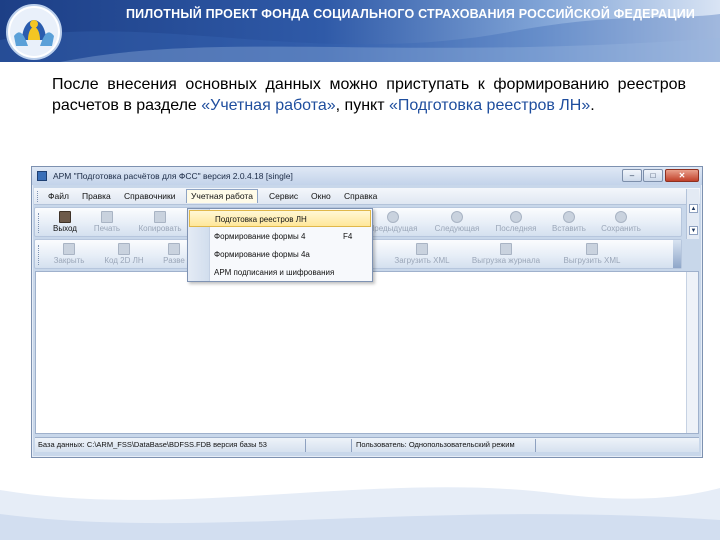 Image resolution: width=720 pixels, height=540 pixels. I want to click on export-xml-label: Выгрузить XML, so click(592, 260).